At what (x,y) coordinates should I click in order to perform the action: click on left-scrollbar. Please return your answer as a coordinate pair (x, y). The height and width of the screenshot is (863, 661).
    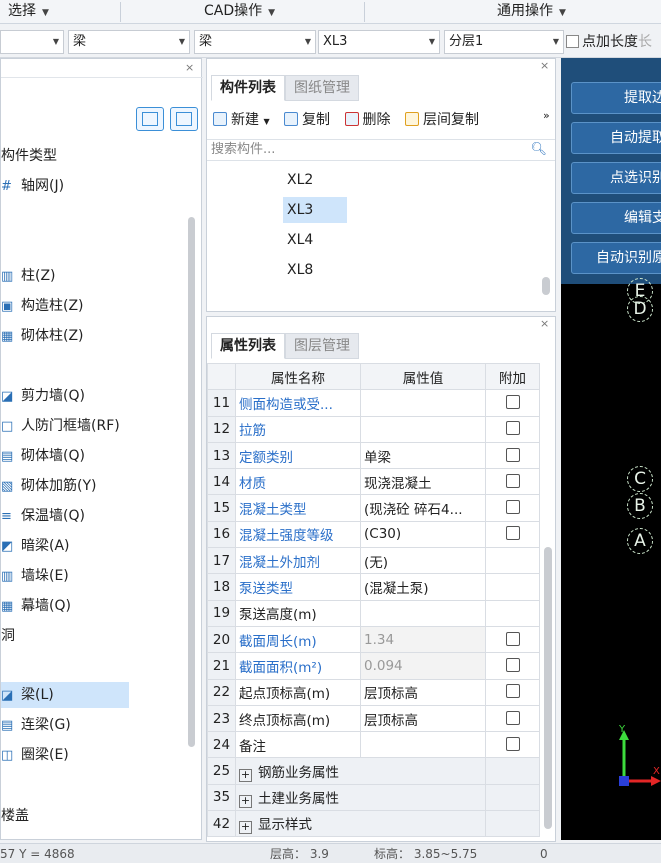
    Looking at the image, I should click on (191, 482).